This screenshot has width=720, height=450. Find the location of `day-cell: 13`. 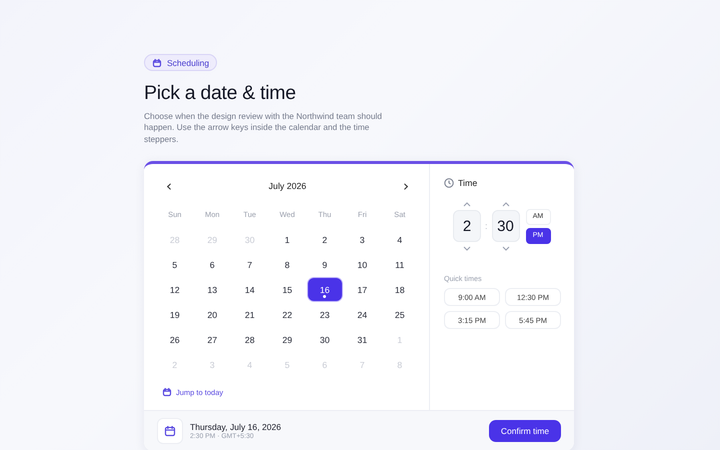

day-cell: 13 is located at coordinates (212, 289).